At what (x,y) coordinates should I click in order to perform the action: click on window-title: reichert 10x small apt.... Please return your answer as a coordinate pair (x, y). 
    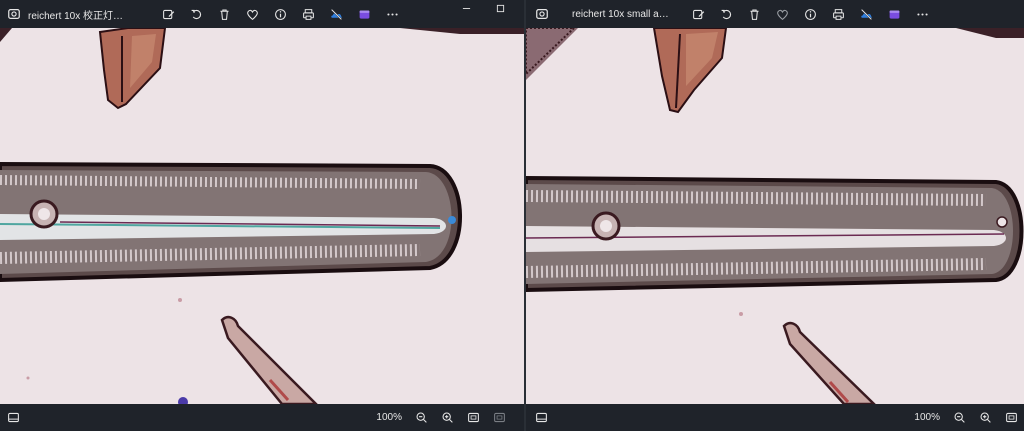
    Looking at the image, I should click on (622, 14).